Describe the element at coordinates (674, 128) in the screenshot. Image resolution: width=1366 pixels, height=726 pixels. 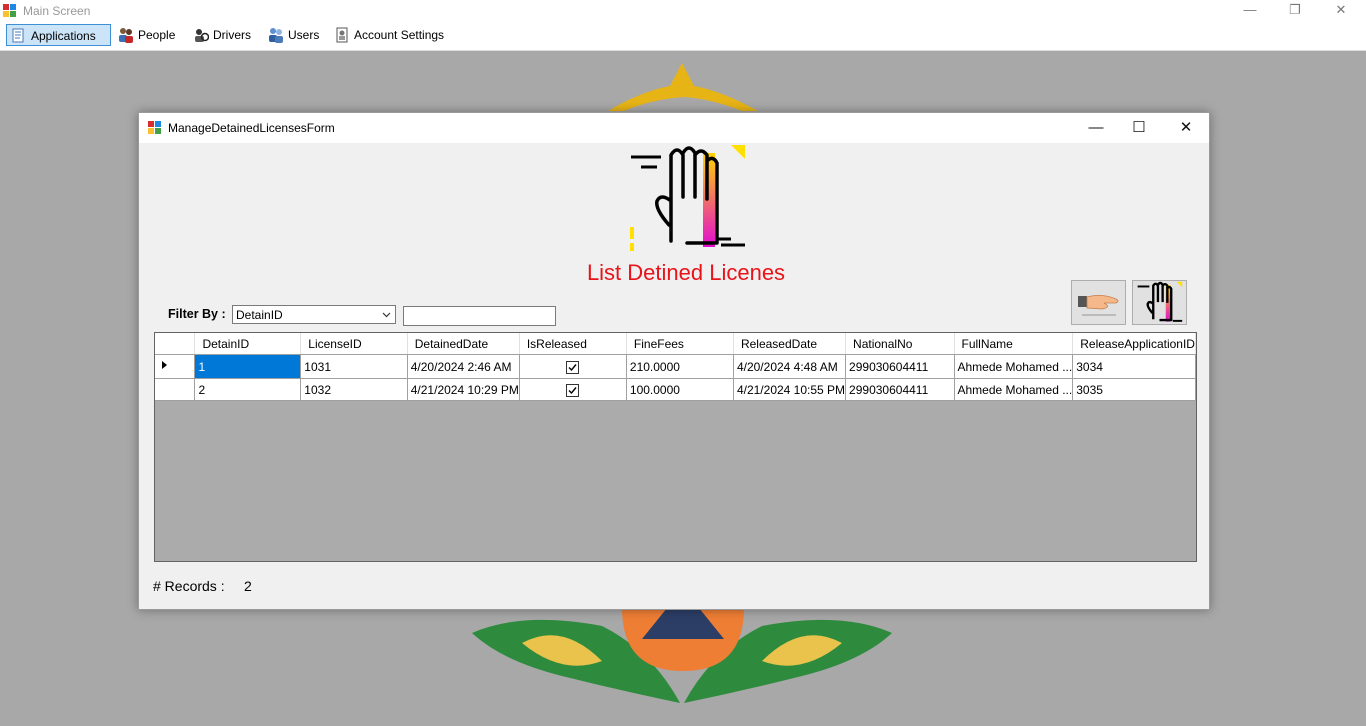
I see `dialog-title-bar: ManageDetainedLicensesForm — ☐ ✕` at that location.